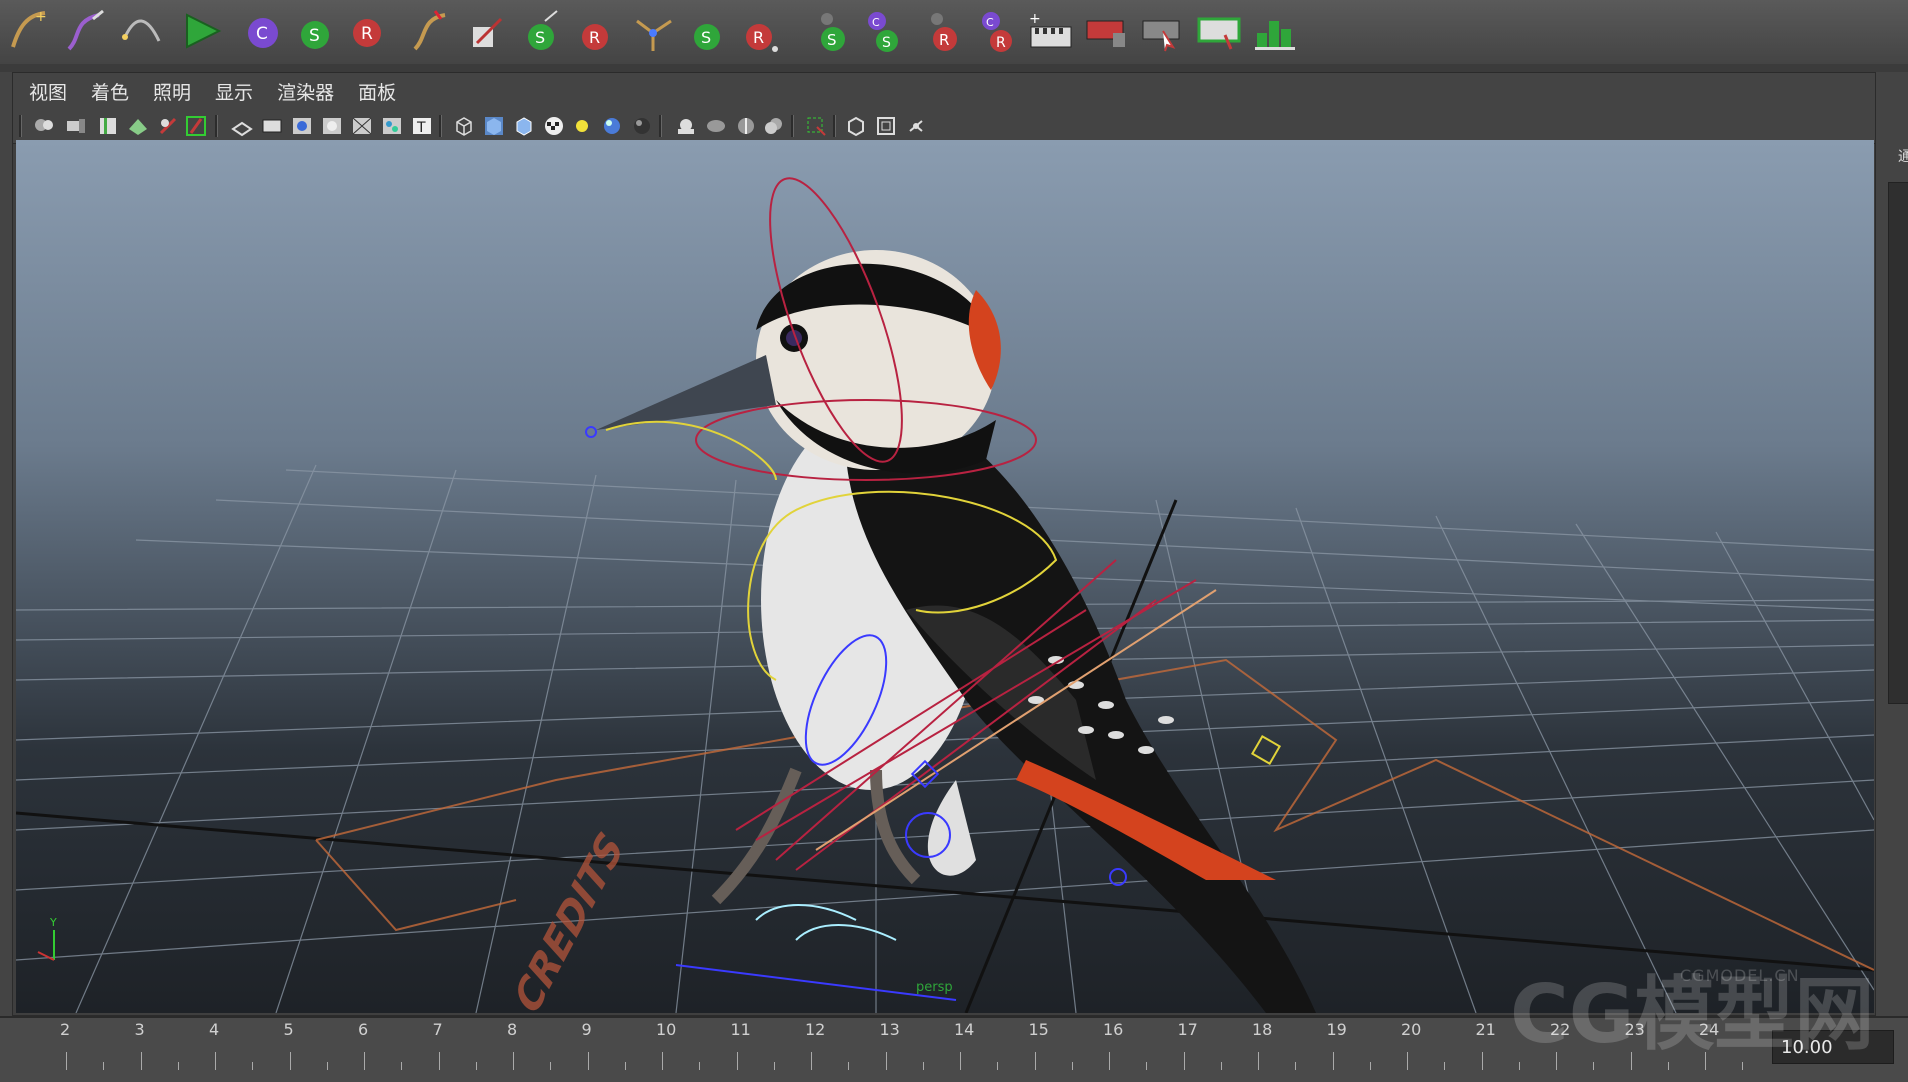 The height and width of the screenshot is (1082, 1908). What do you see at coordinates (314, 36) in the screenshot?
I see `svg-text: S` at bounding box center [314, 36].